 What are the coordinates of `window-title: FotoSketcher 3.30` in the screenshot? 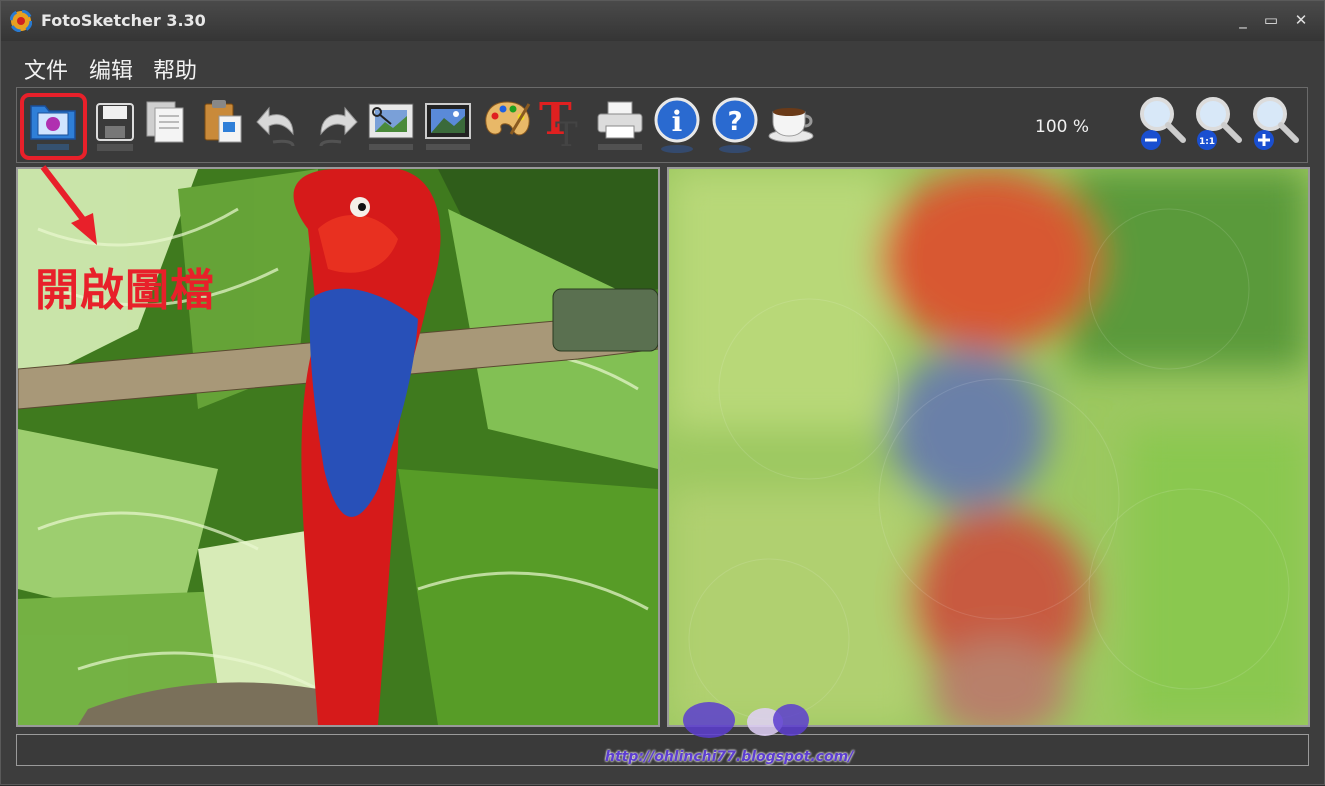 It's located at (123, 20).